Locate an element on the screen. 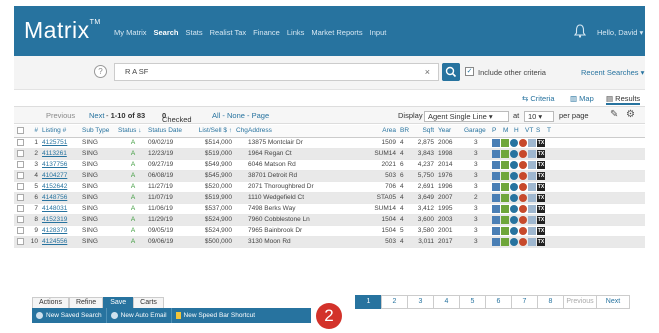  row-listing-link: 4152642 is located at coordinates (62, 187).